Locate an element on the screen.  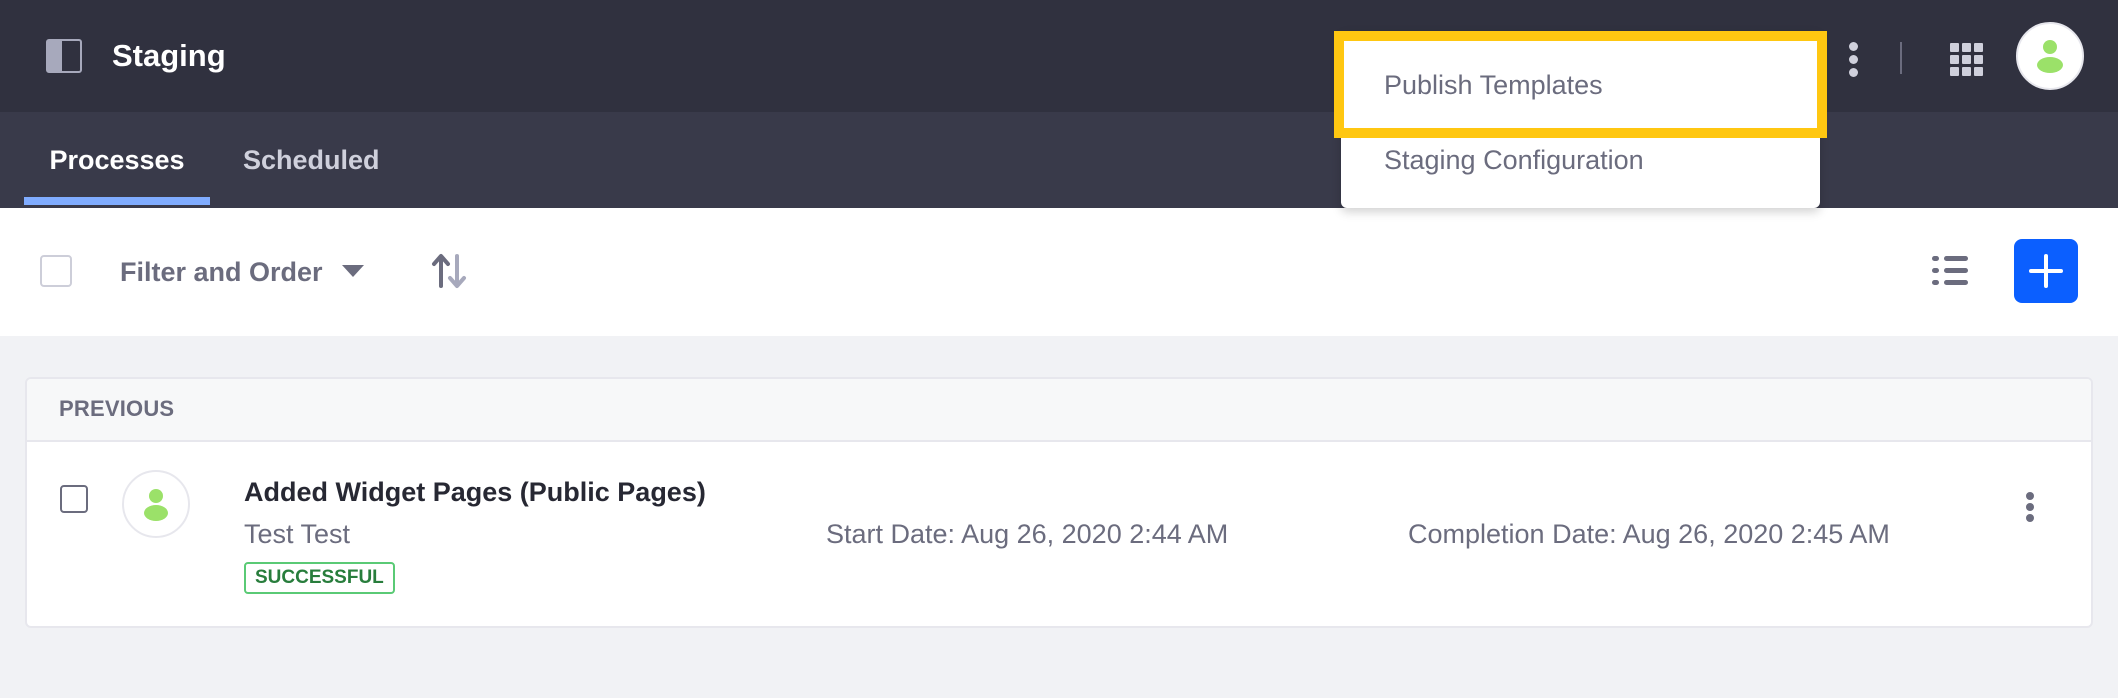
list-section-header is located at coordinates (1059, 410).